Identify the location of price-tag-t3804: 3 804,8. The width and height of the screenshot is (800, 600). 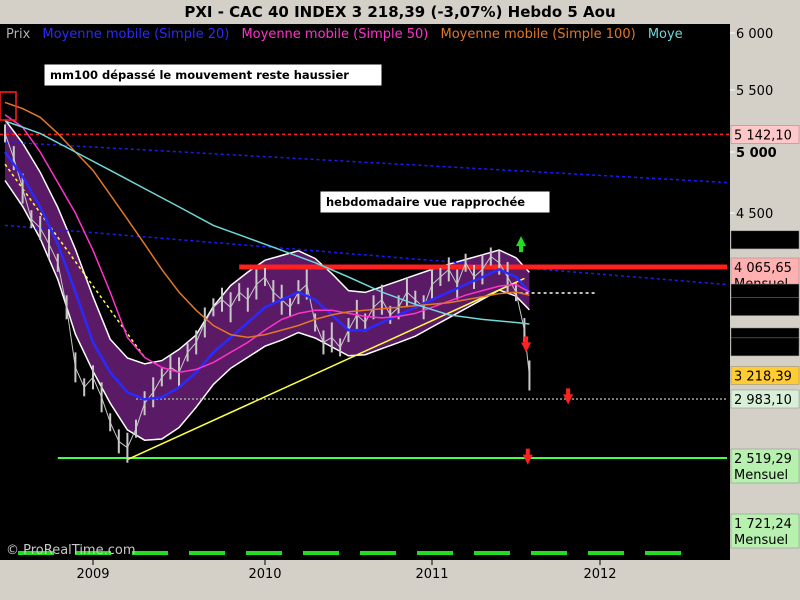
(765, 306).